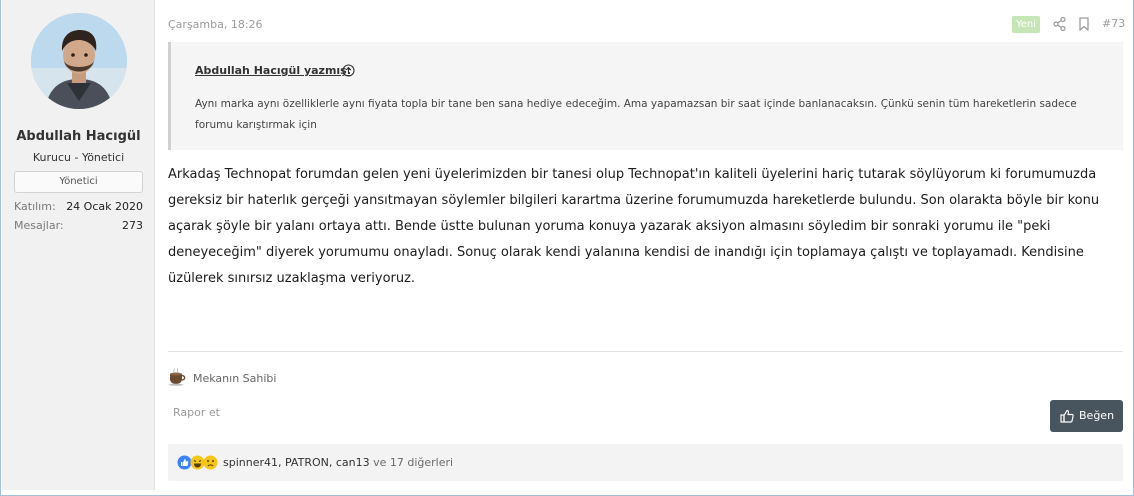 The height and width of the screenshot is (496, 1134). Describe the element at coordinates (645, 351) in the screenshot. I see `signature-divider` at that location.